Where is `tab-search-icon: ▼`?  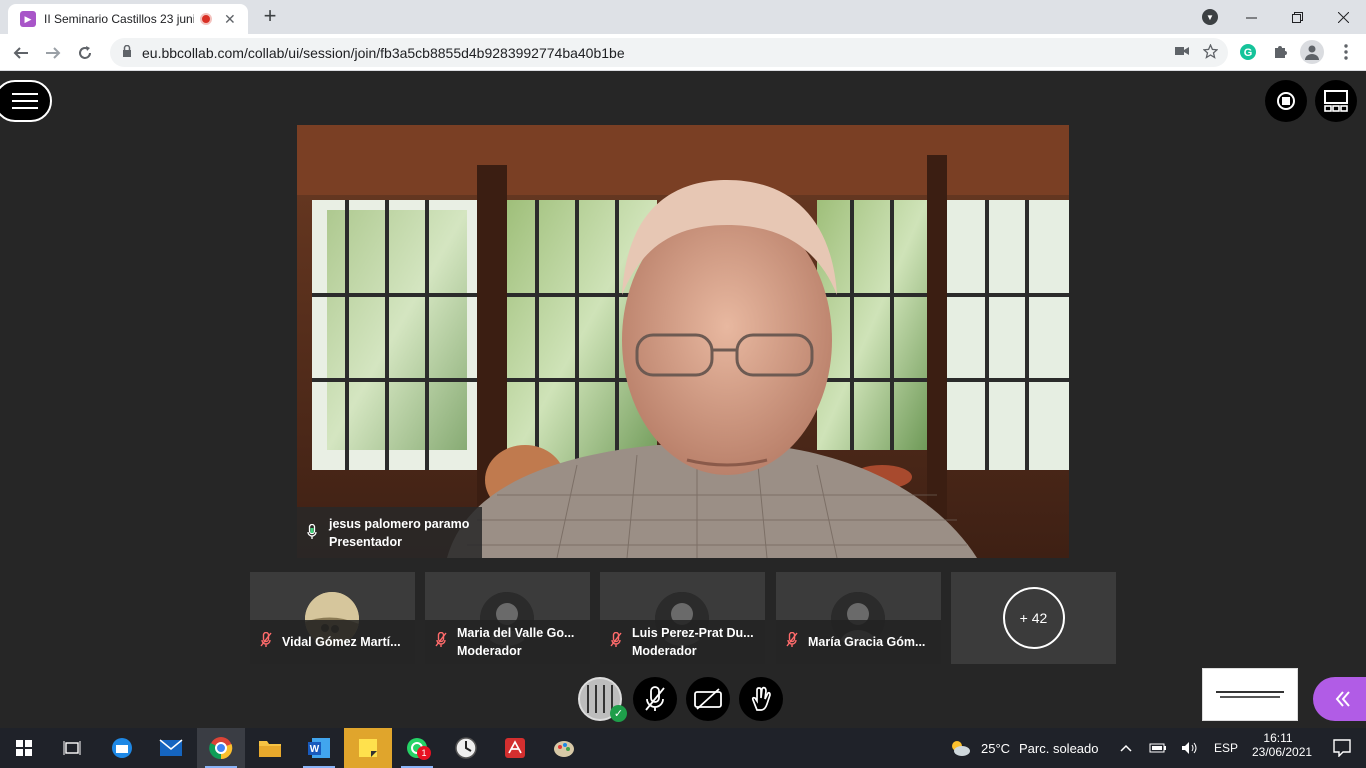
tab-search-icon: ▼ is located at coordinates (1210, 17).